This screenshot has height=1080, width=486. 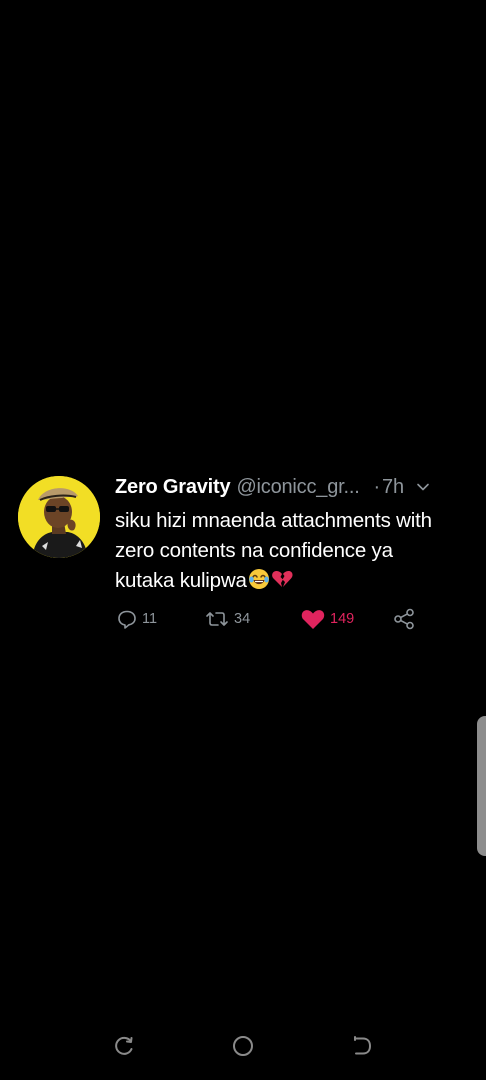 I want to click on face-with-tears-of-joy-emoji, so click(x=259, y=579).